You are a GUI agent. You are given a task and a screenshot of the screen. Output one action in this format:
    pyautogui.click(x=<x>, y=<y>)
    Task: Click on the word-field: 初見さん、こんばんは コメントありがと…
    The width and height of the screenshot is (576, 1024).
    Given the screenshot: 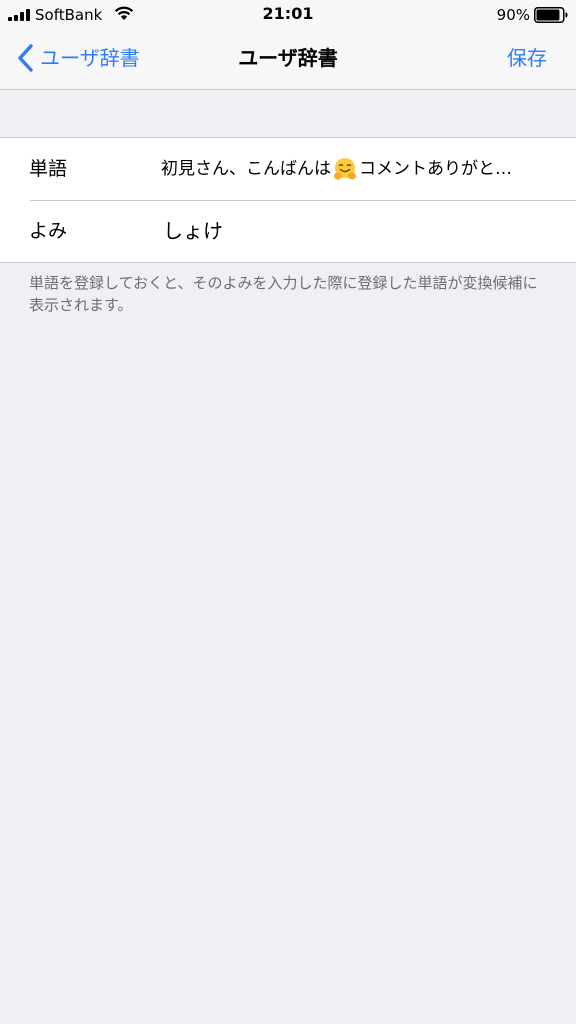 What is the action you would take?
    pyautogui.click(x=353, y=169)
    